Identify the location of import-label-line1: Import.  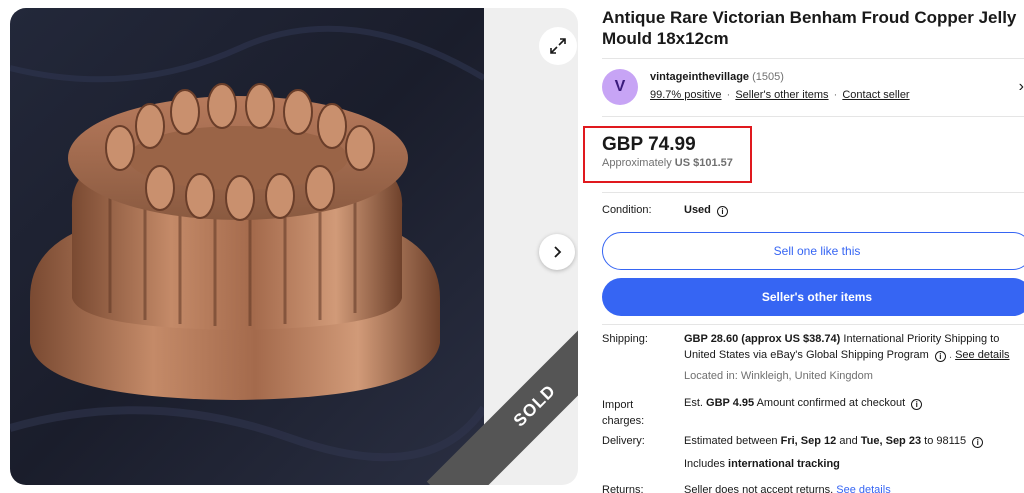
(618, 405).